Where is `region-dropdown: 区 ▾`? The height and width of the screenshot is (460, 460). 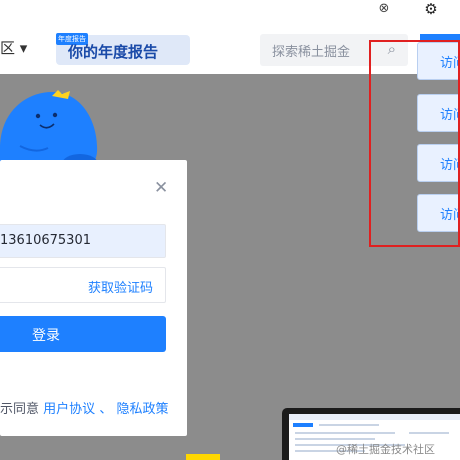 region-dropdown: 区 ▾ is located at coordinates (13, 47).